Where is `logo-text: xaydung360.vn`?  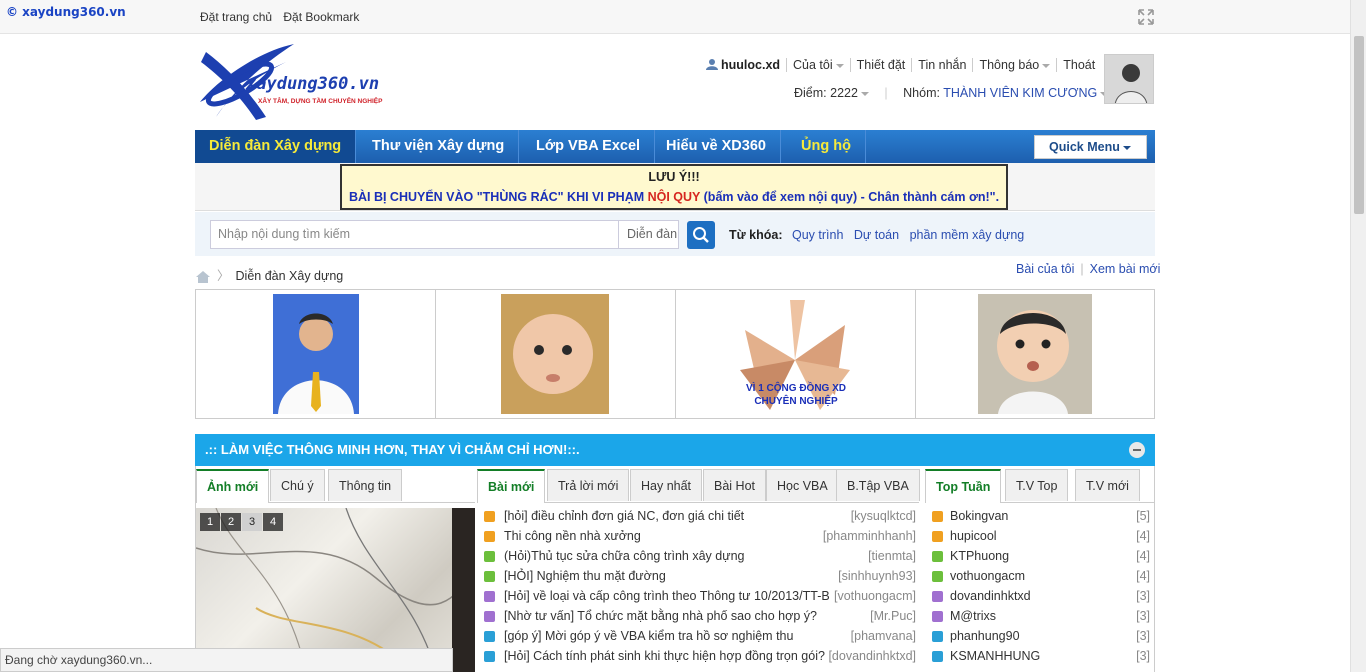 logo-text: xaydung360.vn is located at coordinates (313, 84).